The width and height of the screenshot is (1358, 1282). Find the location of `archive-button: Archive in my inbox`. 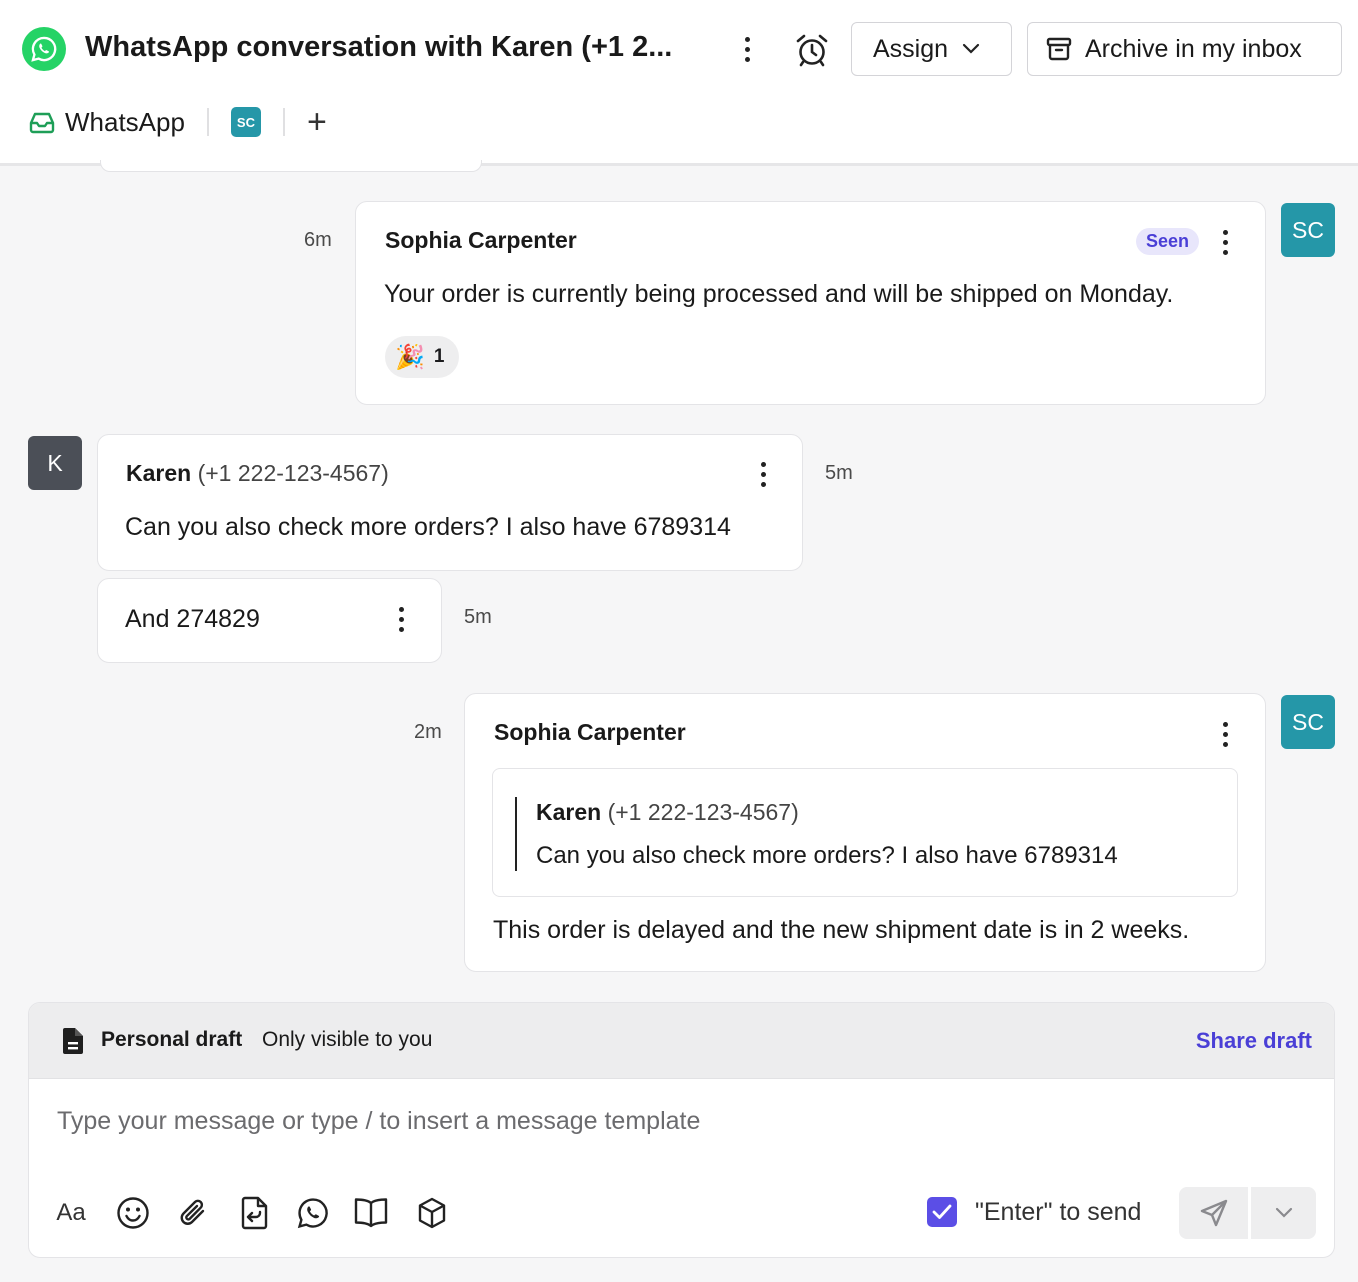

archive-button: Archive in my inbox is located at coordinates (1184, 49).